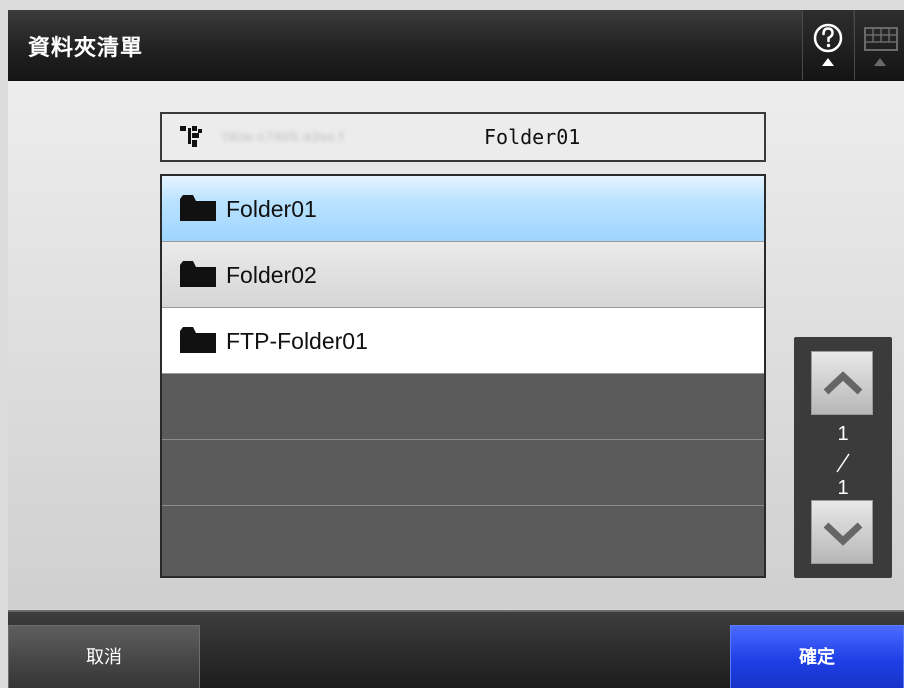  I want to click on ok-button: 確定, so click(817, 656).